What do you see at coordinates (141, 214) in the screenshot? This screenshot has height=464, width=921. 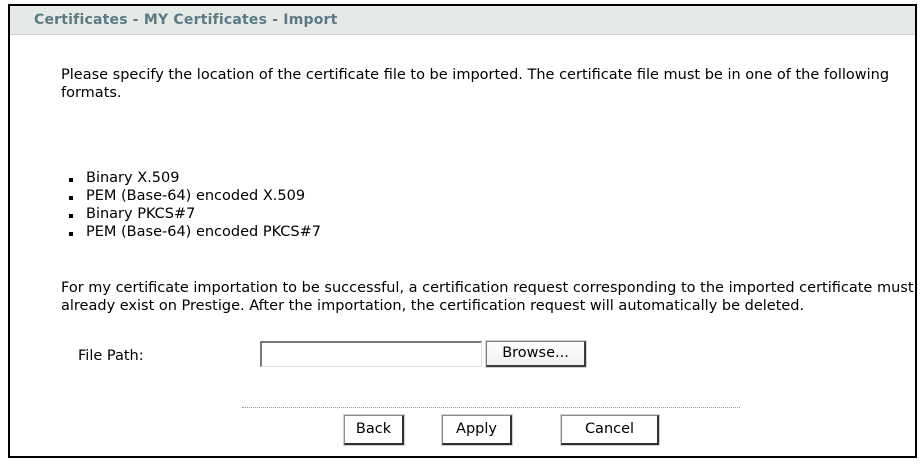 I see `format-label: Binary PKCS#7` at bounding box center [141, 214].